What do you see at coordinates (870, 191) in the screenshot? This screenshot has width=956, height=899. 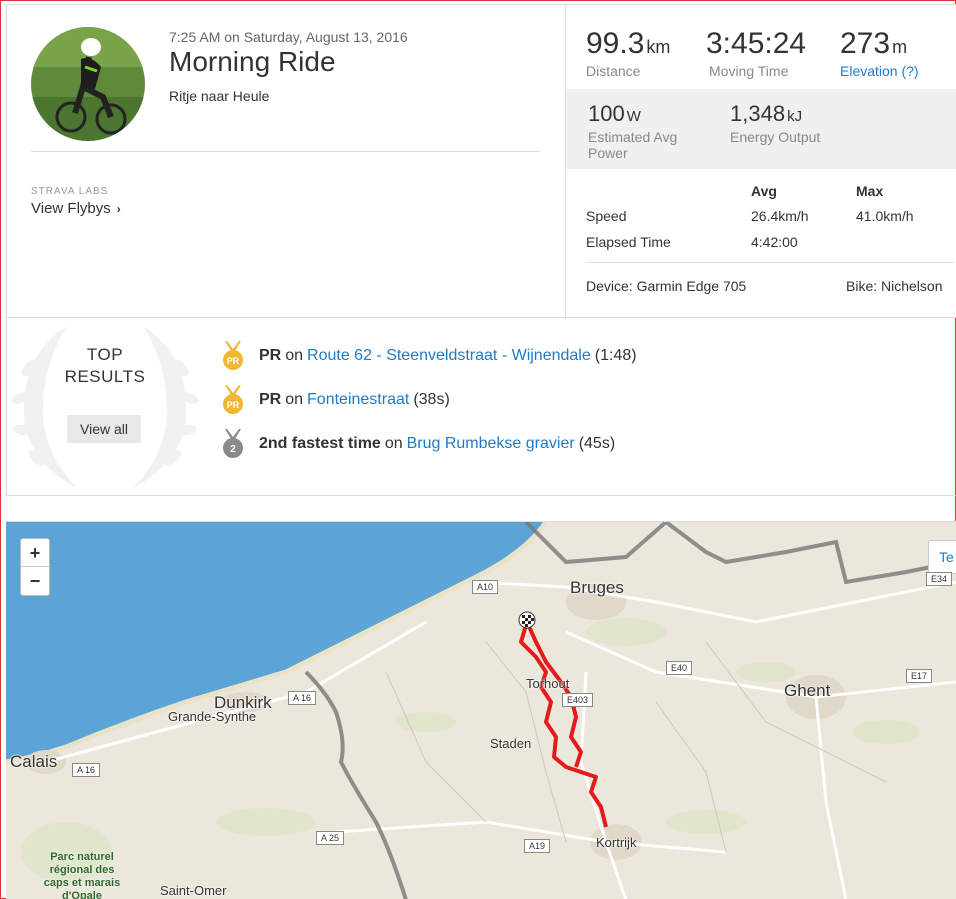 I see `table-header-max: Max` at bounding box center [870, 191].